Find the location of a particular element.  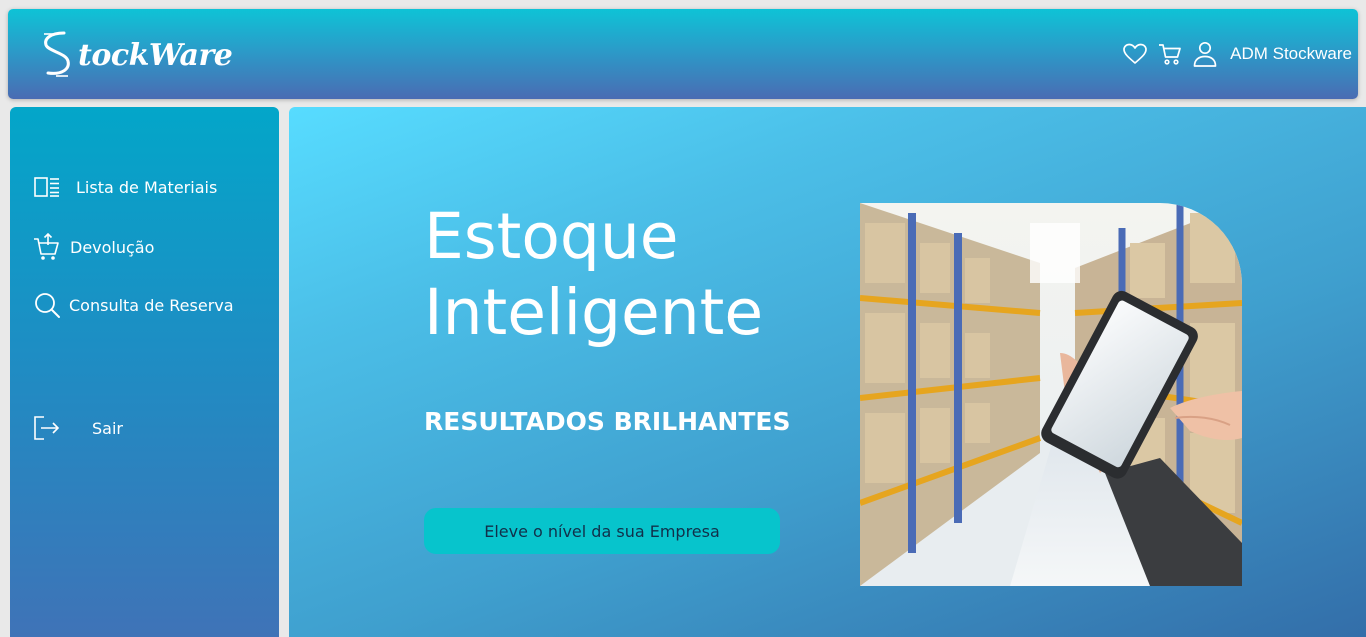

sidebar-item-label: Consulta de Reserva is located at coordinates (151, 305).